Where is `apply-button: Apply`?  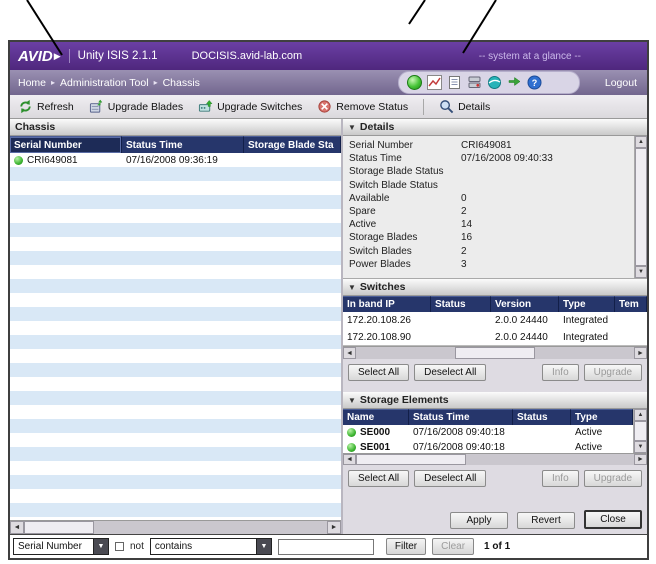
apply-button: Apply is located at coordinates (479, 520).